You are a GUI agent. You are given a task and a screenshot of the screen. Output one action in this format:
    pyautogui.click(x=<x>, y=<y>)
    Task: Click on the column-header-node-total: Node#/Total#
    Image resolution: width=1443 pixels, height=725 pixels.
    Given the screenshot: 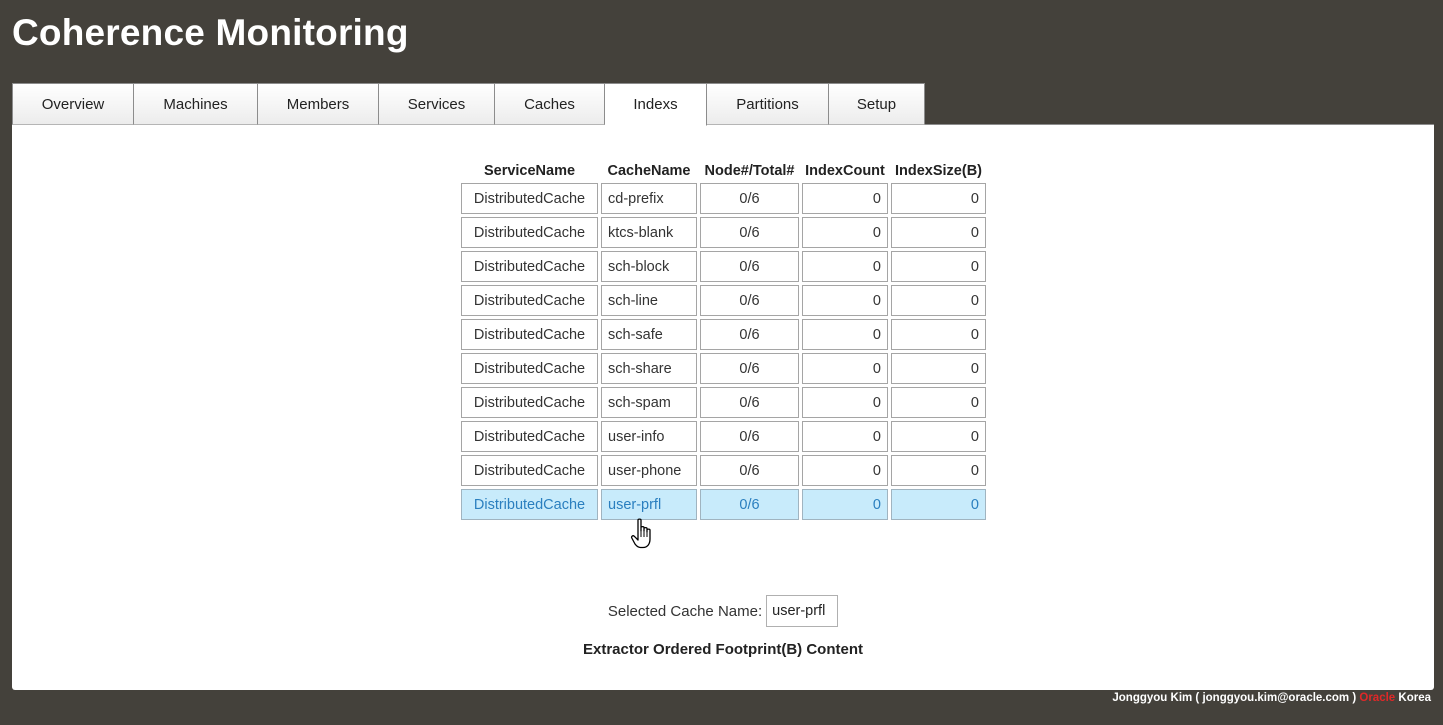 What is the action you would take?
    pyautogui.click(x=749, y=170)
    